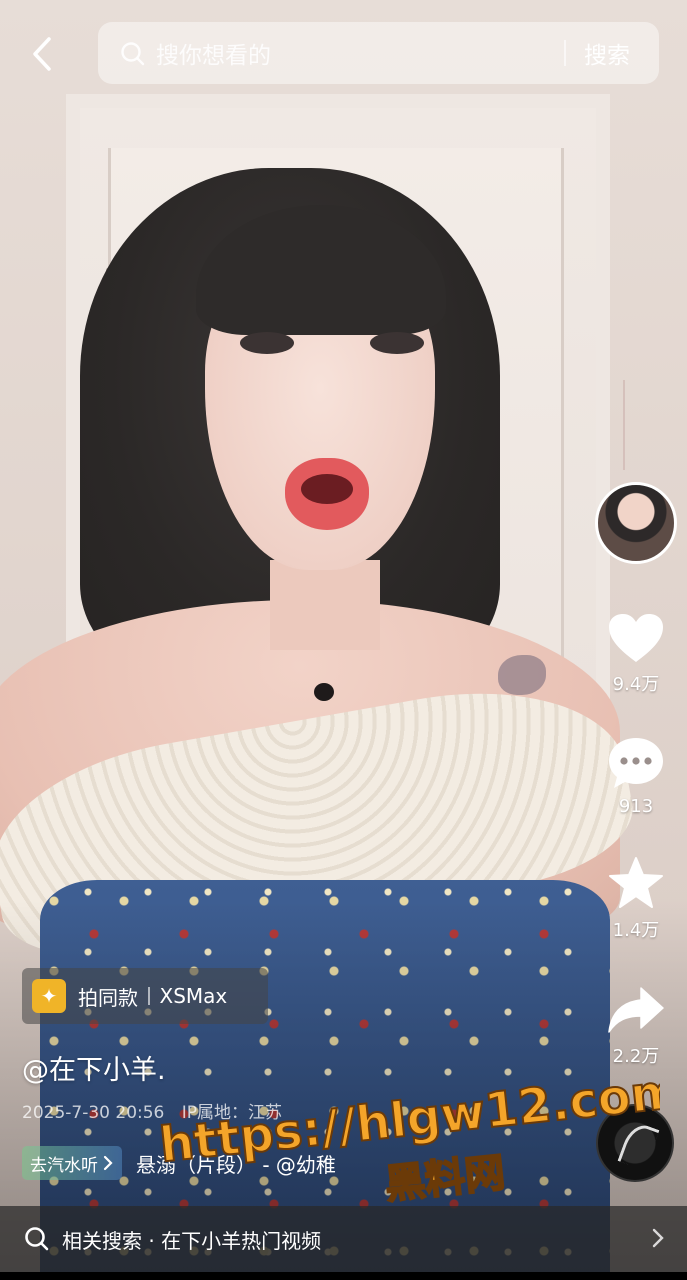  I want to click on favorite-button: 1.4万, so click(636, 899).